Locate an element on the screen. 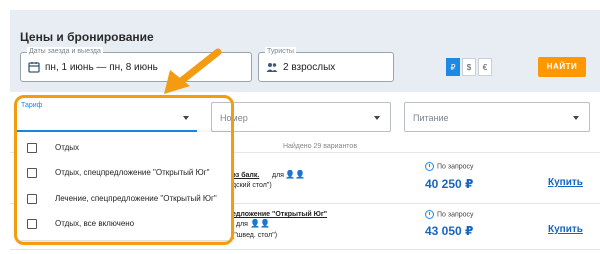 Image resolution: width=600 pixels, height=254 pixels. tourists-label: Туристы is located at coordinates (280, 51).